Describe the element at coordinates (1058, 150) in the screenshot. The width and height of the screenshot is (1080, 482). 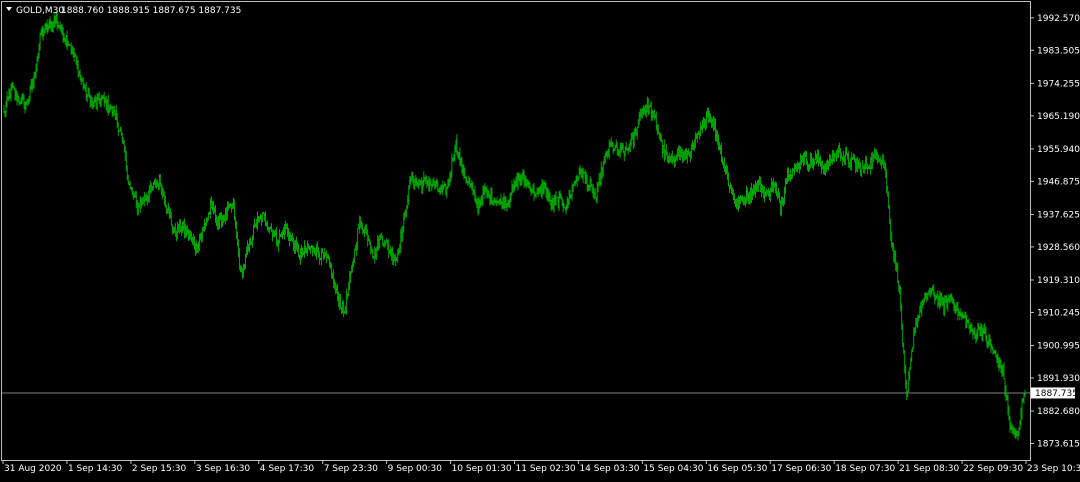
I see `y-tick-label: 1955.940` at that location.